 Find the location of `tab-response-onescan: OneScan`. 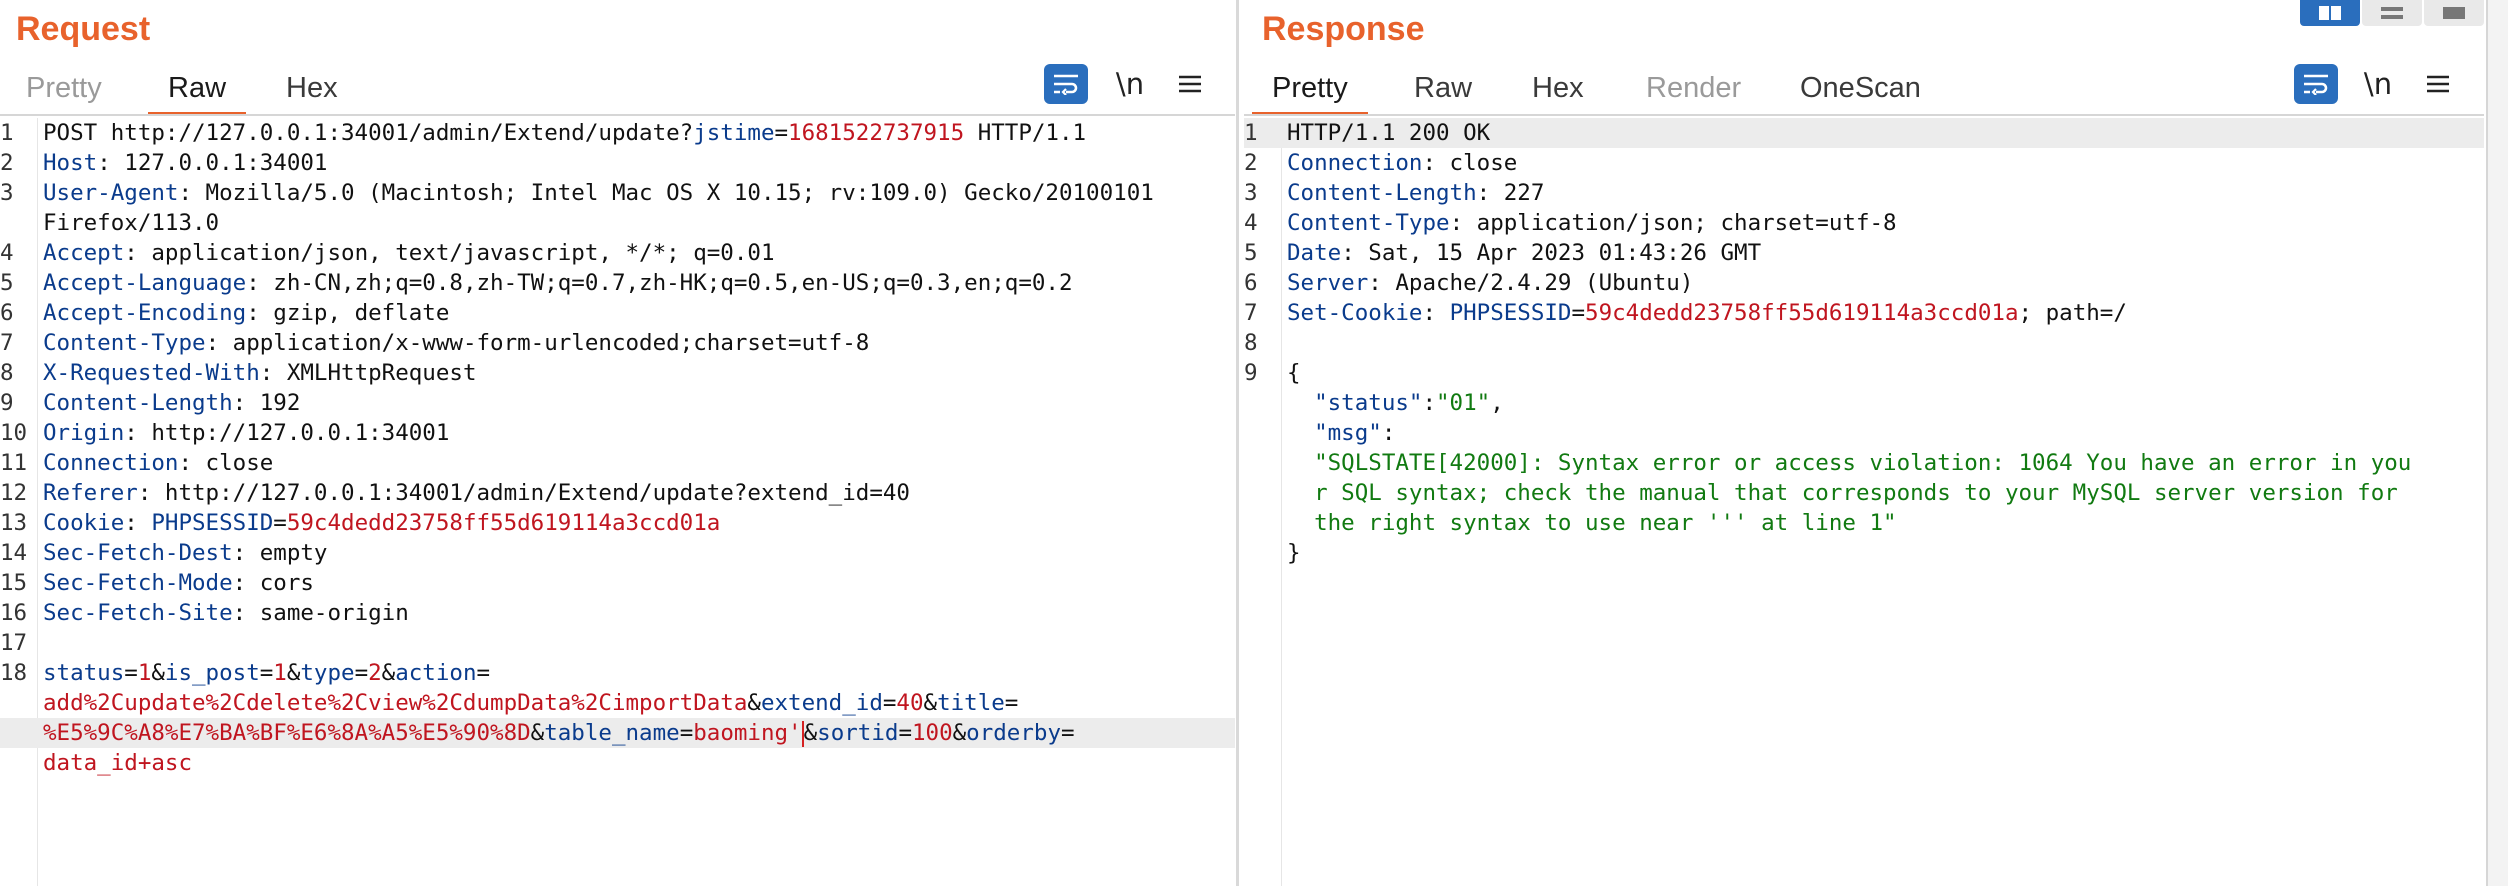

tab-response-onescan: OneScan is located at coordinates (1860, 88).